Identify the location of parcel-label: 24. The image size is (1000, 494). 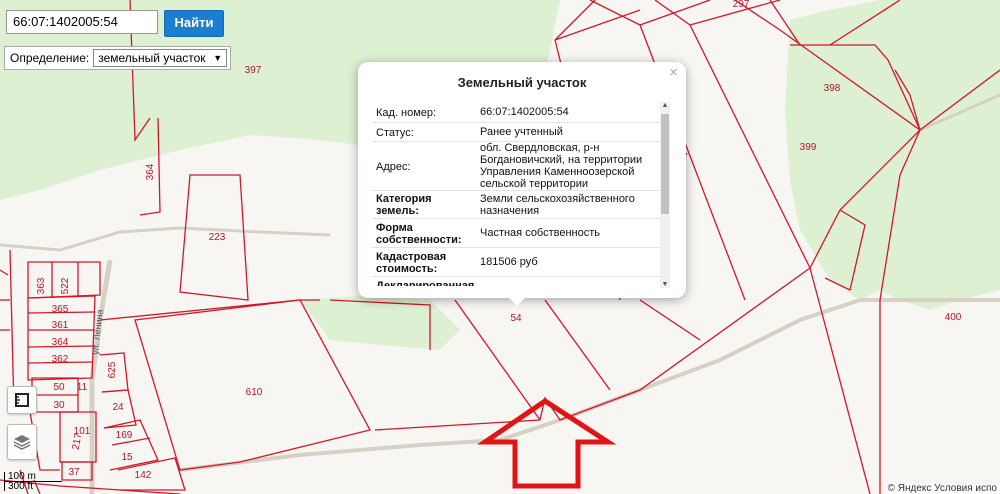
(118, 407).